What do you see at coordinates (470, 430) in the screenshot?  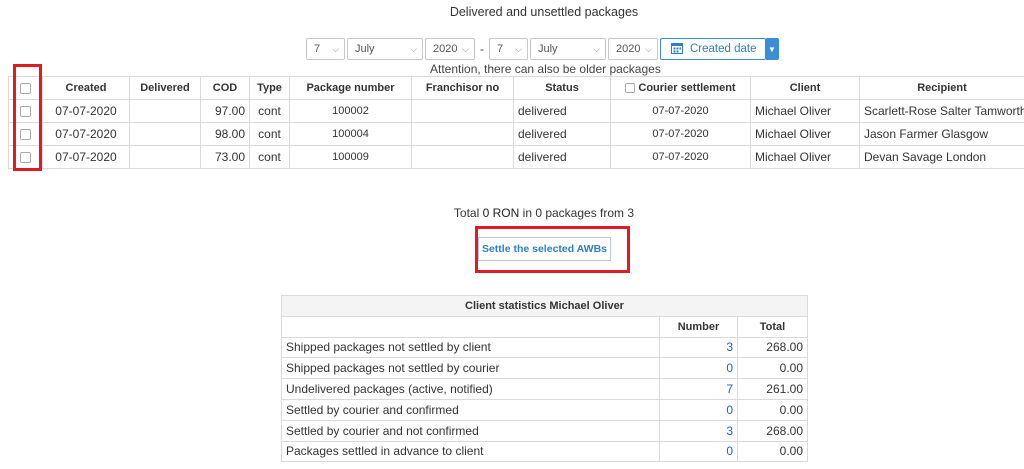 I see `stats-label: Settled by courier and not confirmed` at bounding box center [470, 430].